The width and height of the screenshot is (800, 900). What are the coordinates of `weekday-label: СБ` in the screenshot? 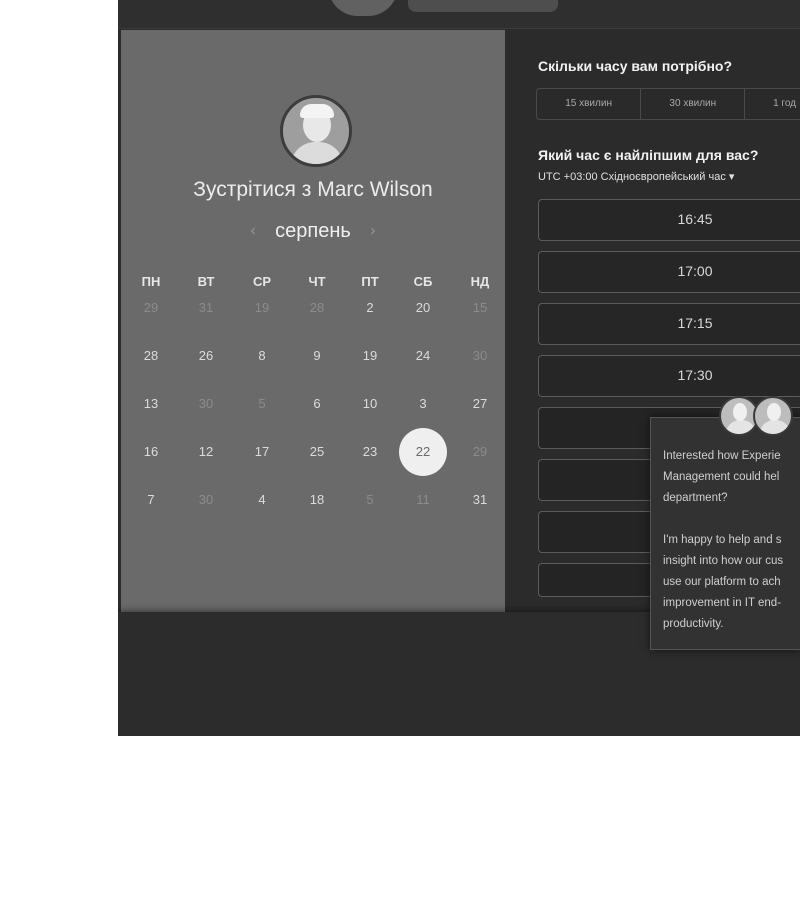 It's located at (423, 281).